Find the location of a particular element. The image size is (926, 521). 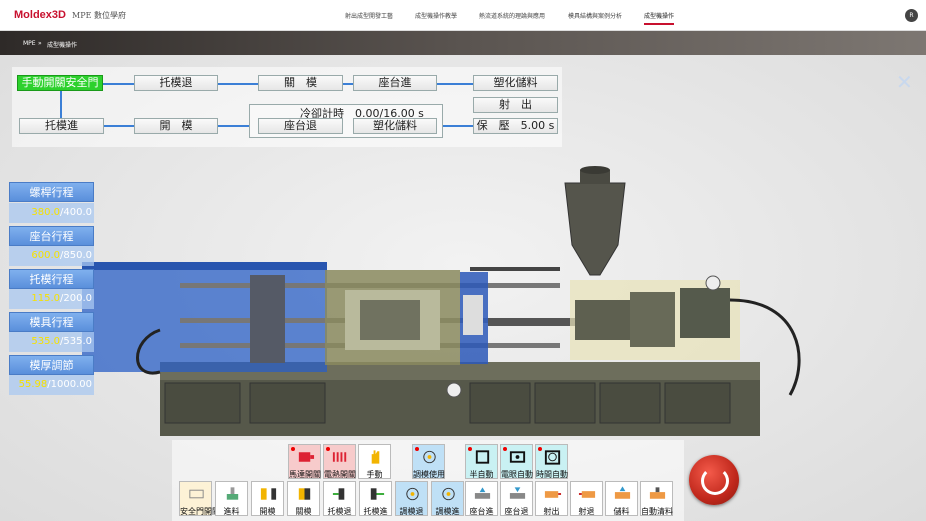

avatar: R is located at coordinates (911, 15).